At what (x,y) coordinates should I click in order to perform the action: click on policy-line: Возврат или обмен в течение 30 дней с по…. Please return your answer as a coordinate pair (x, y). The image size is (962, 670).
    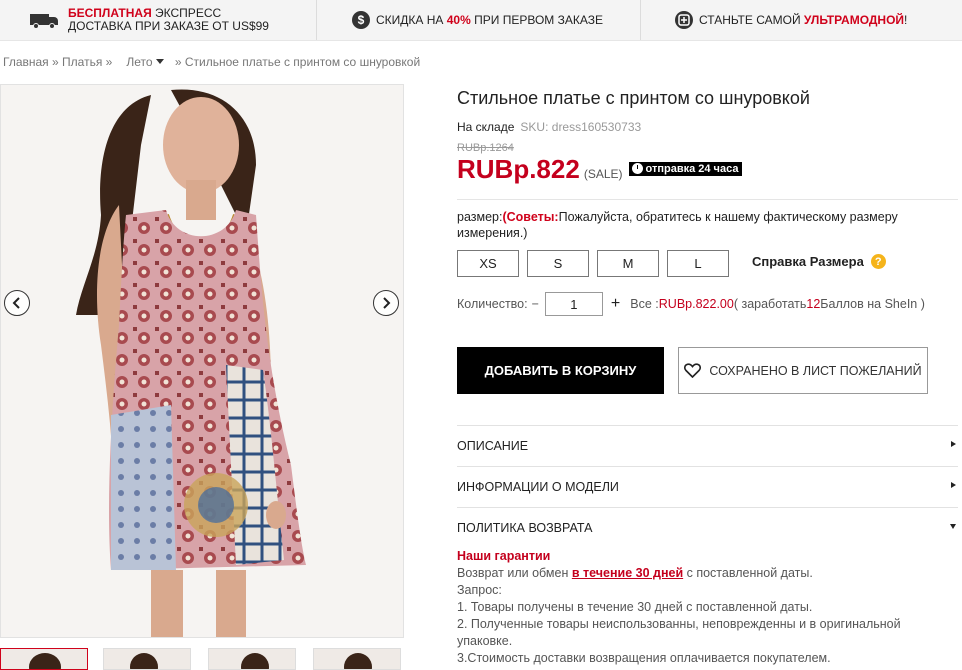
    Looking at the image, I should click on (635, 573).